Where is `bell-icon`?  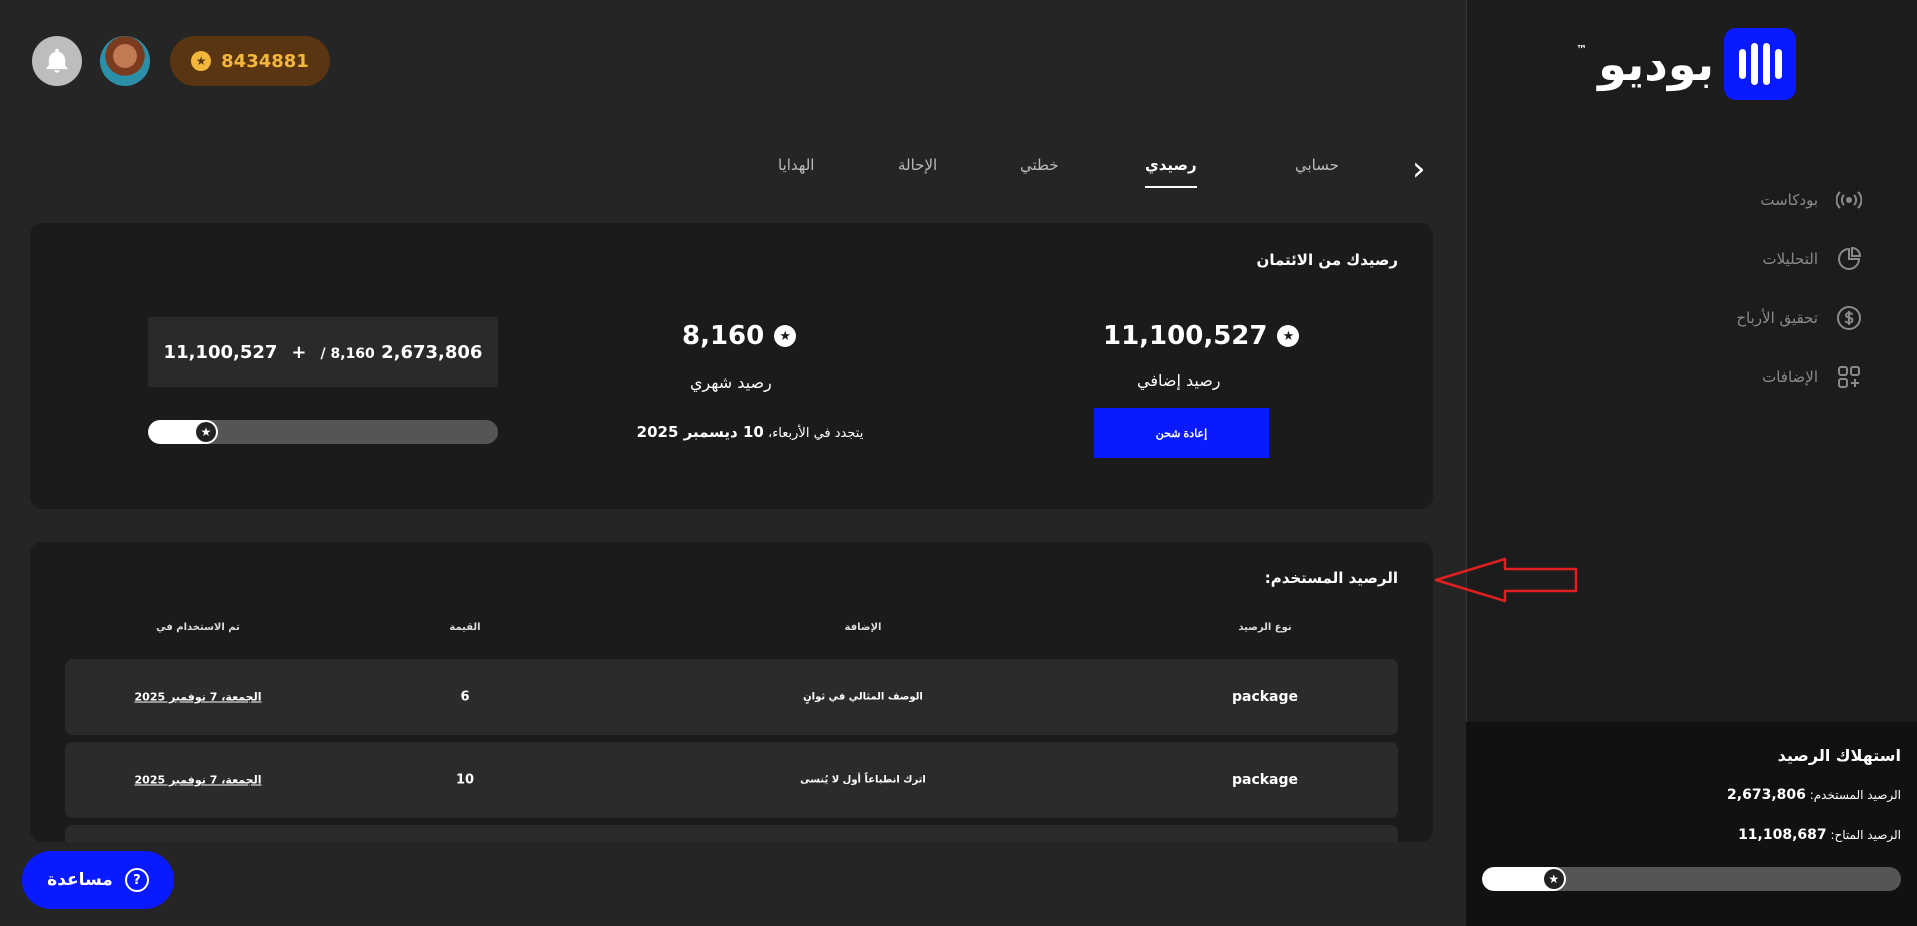 bell-icon is located at coordinates (57, 60).